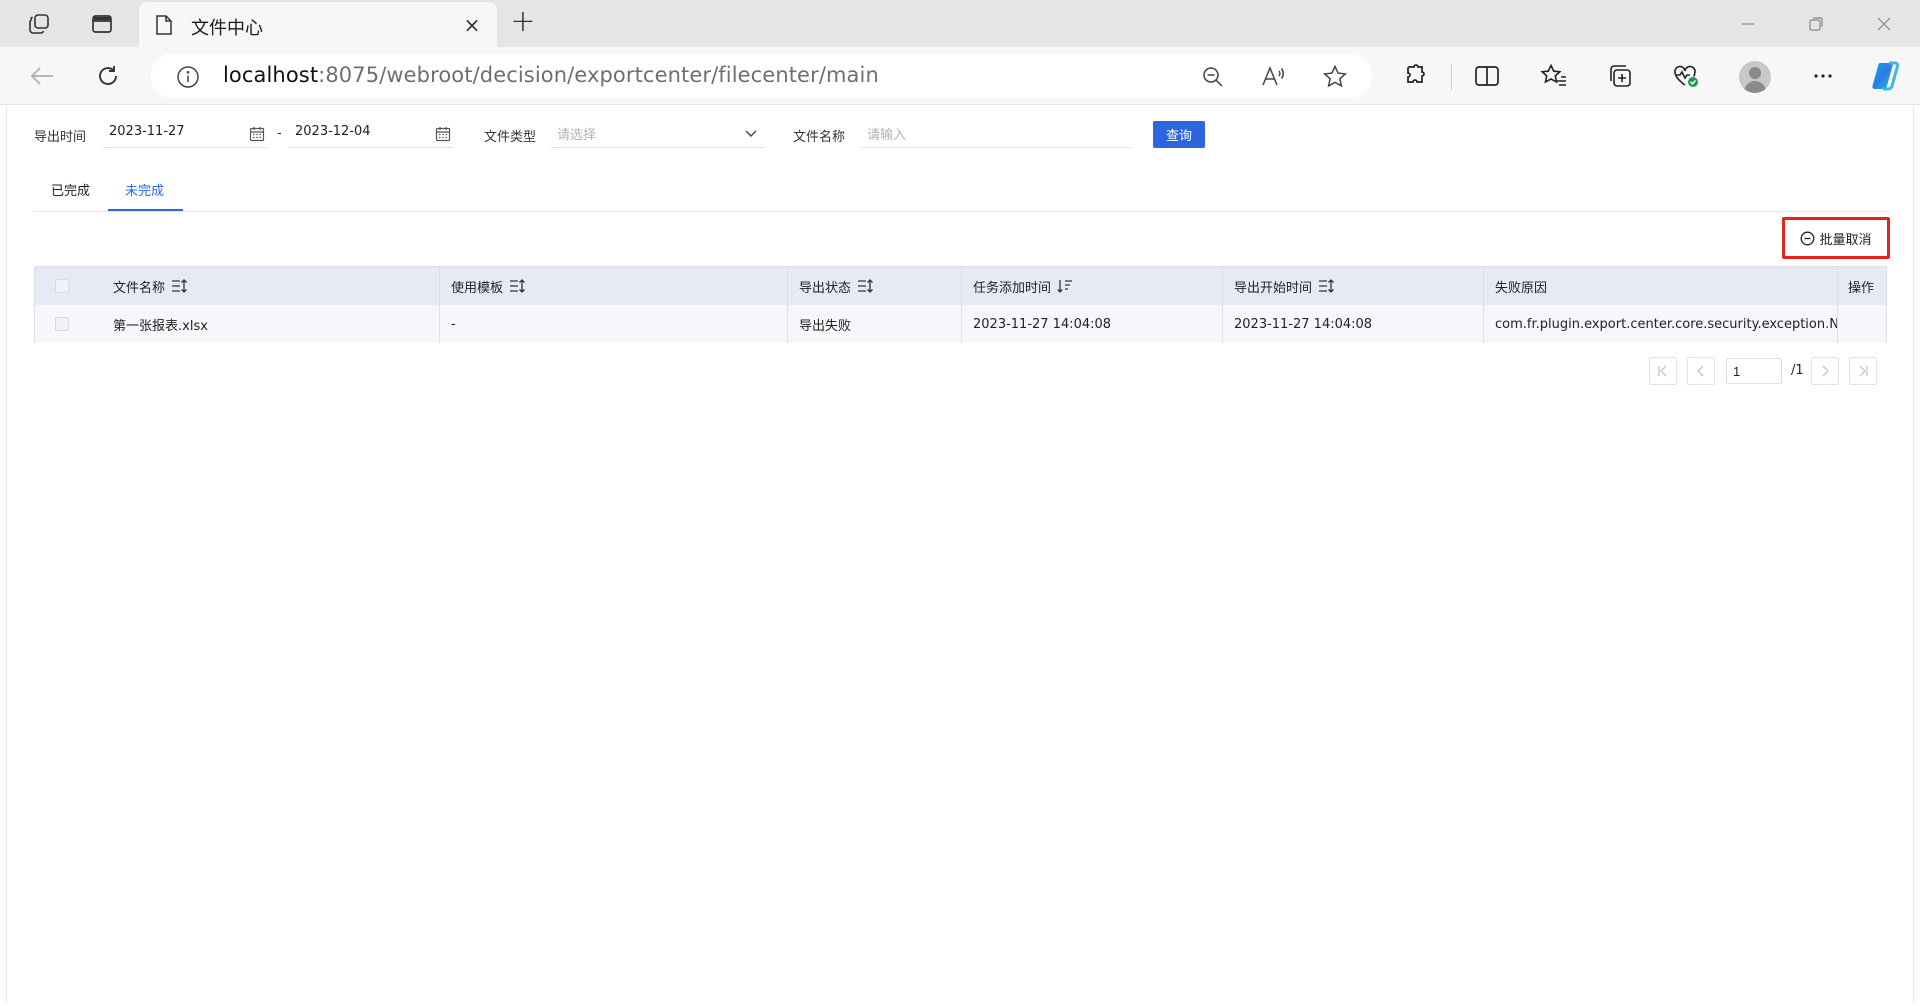  I want to click on next-page-button, so click(1825, 371).